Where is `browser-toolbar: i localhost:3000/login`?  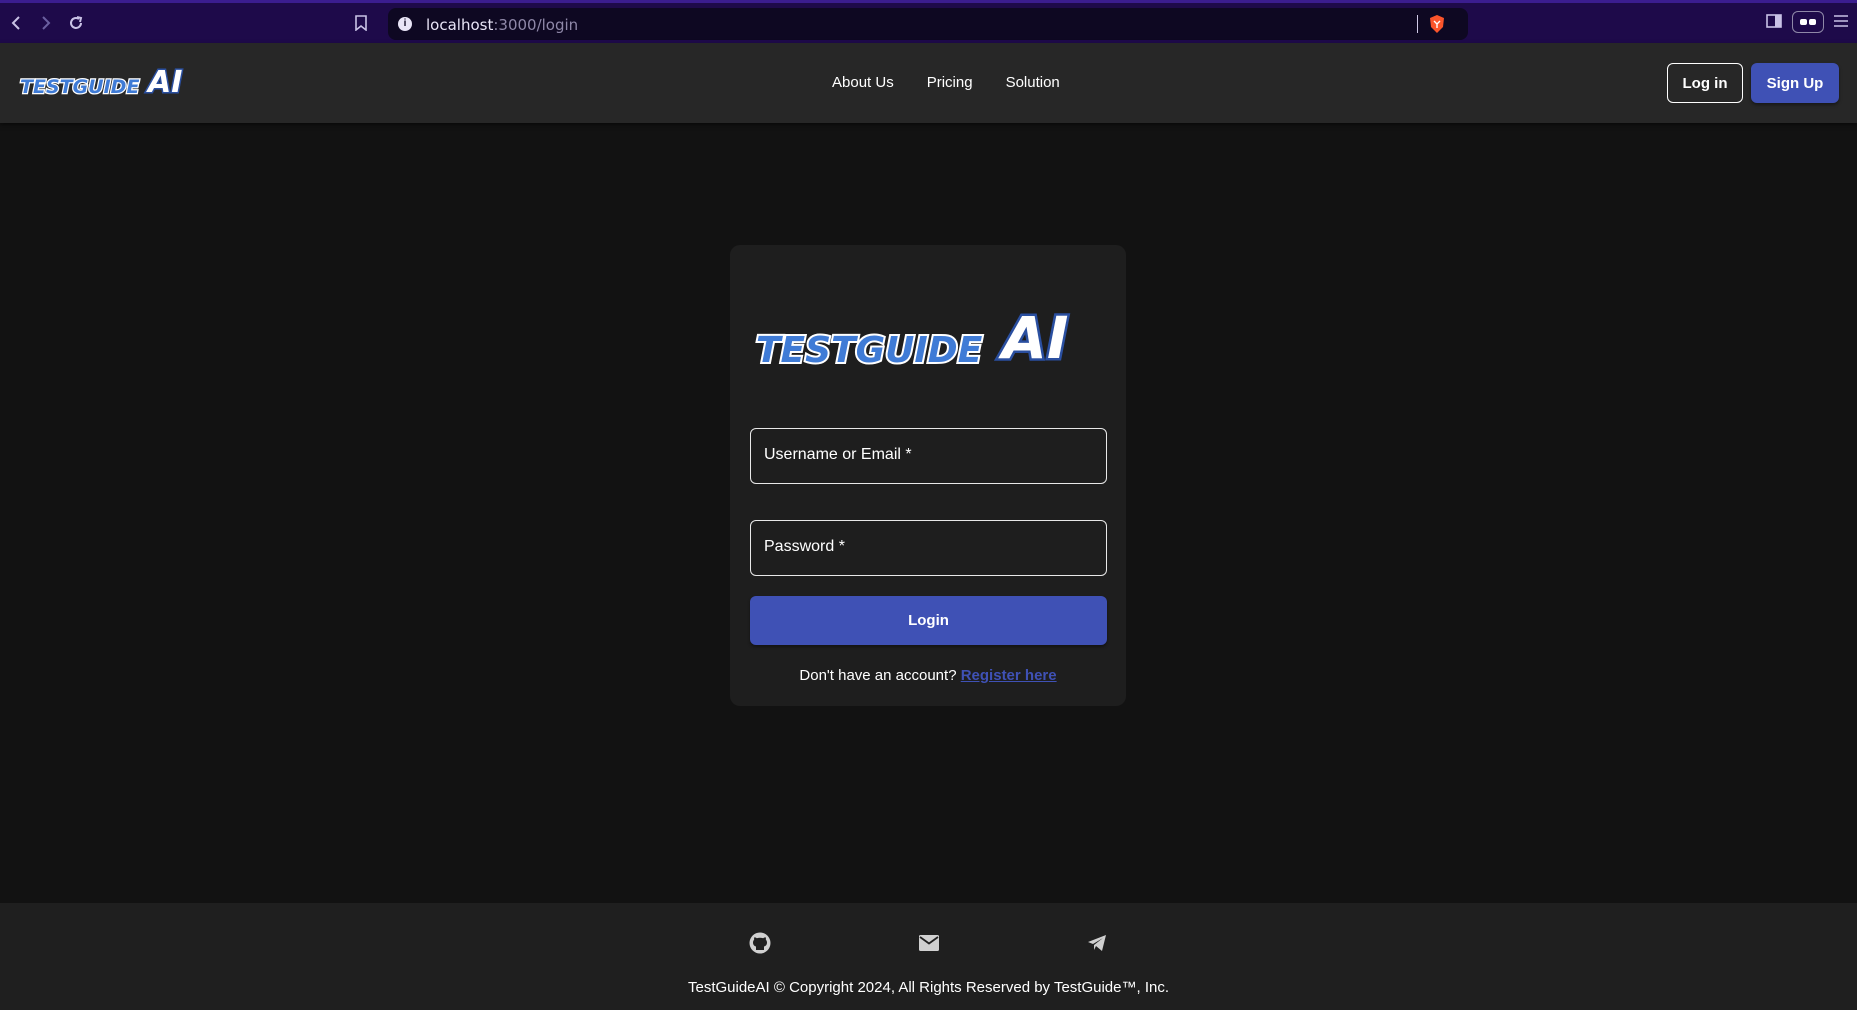 browser-toolbar: i localhost:3000/login is located at coordinates (928, 21).